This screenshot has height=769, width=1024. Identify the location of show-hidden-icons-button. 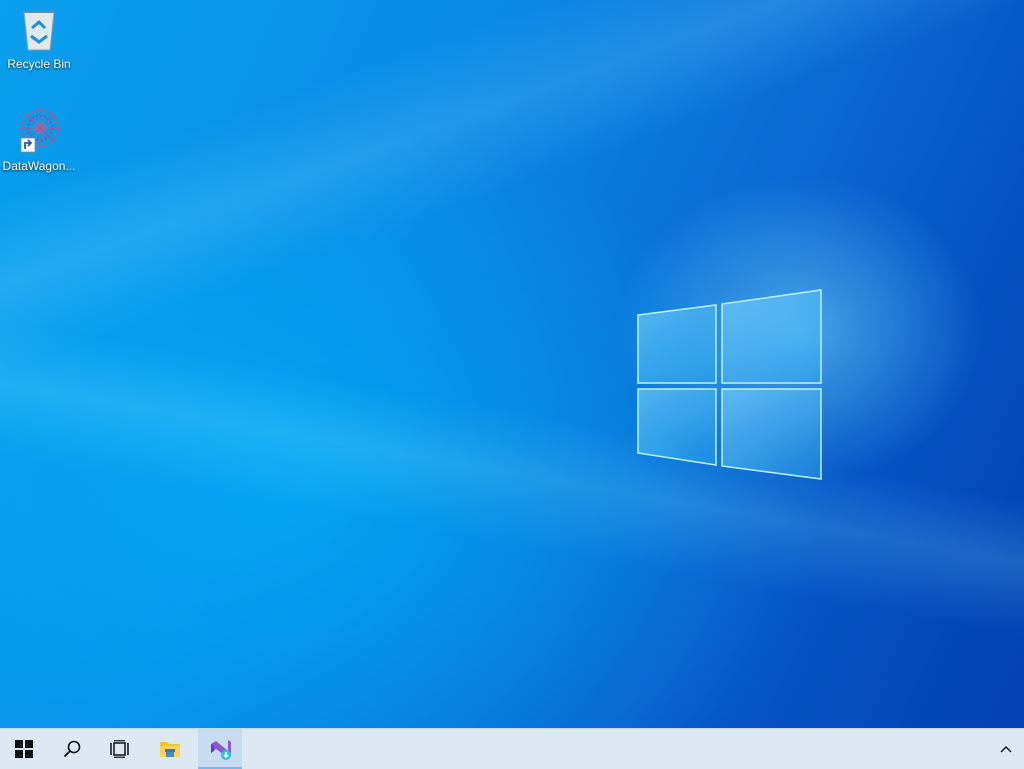
(1006, 749).